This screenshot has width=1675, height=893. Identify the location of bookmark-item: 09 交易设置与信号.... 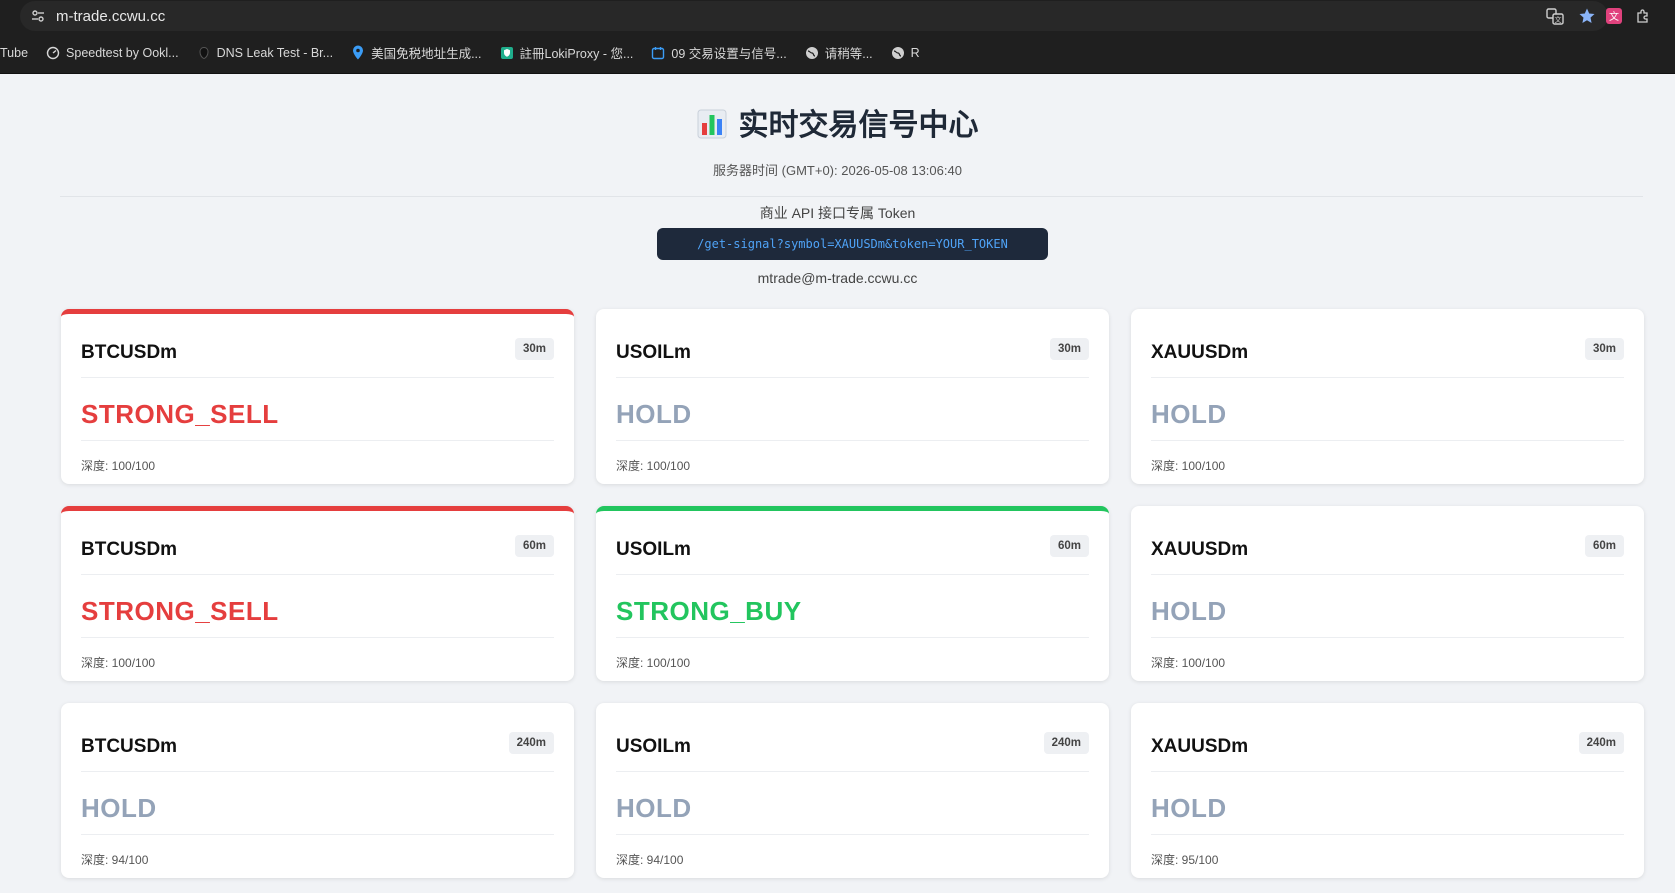
(719, 52).